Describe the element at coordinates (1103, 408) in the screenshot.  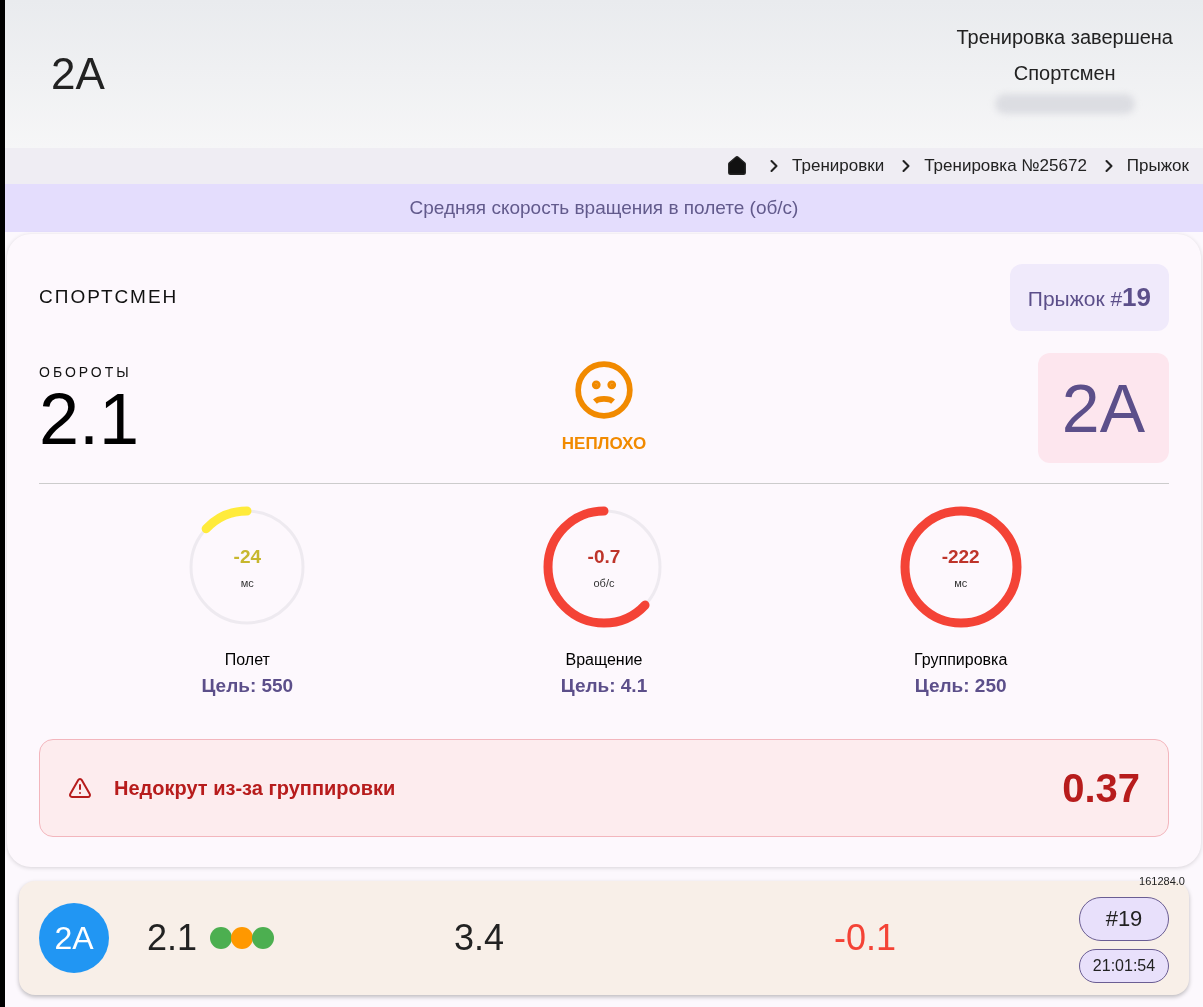
I see `jump-type-badge: 2A` at that location.